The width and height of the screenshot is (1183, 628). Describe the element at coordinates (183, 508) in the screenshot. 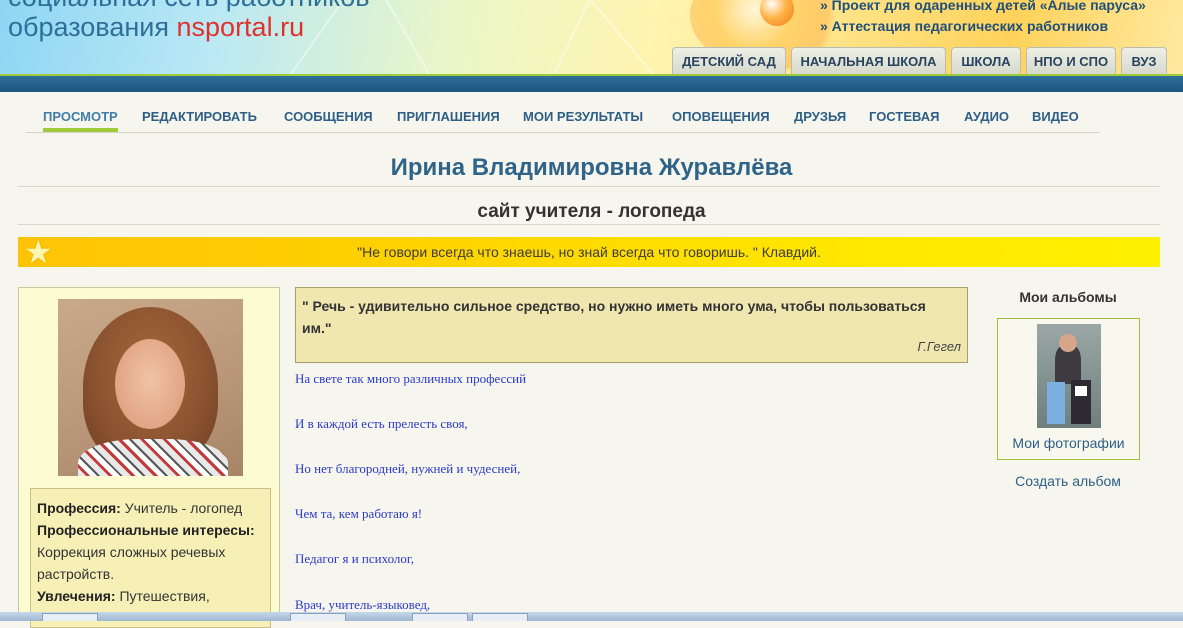

I see `profession-value: Учитель - логопед` at that location.